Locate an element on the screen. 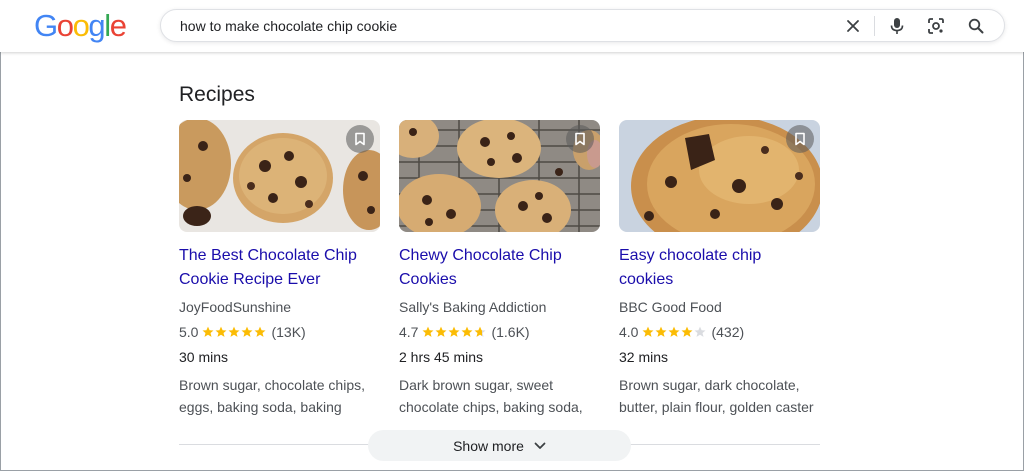 This screenshot has width=1024, height=471. rating-value: 4.0 is located at coordinates (629, 332).